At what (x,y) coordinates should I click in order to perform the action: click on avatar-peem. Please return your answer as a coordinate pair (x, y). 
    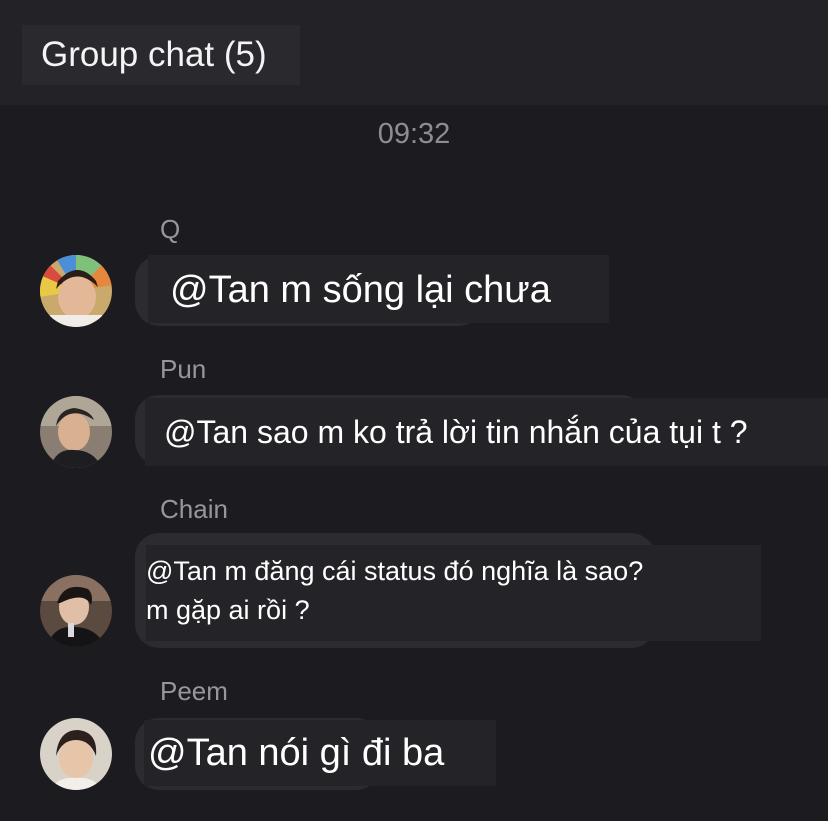
    Looking at the image, I should click on (76, 754).